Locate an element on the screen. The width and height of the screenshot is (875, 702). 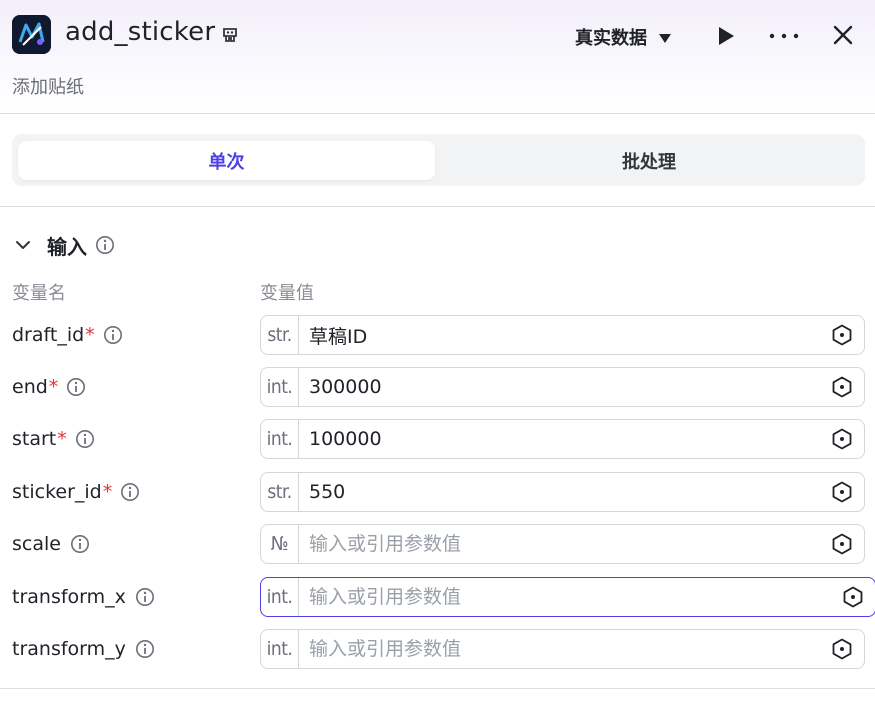
close-icon is located at coordinates (843, 35).